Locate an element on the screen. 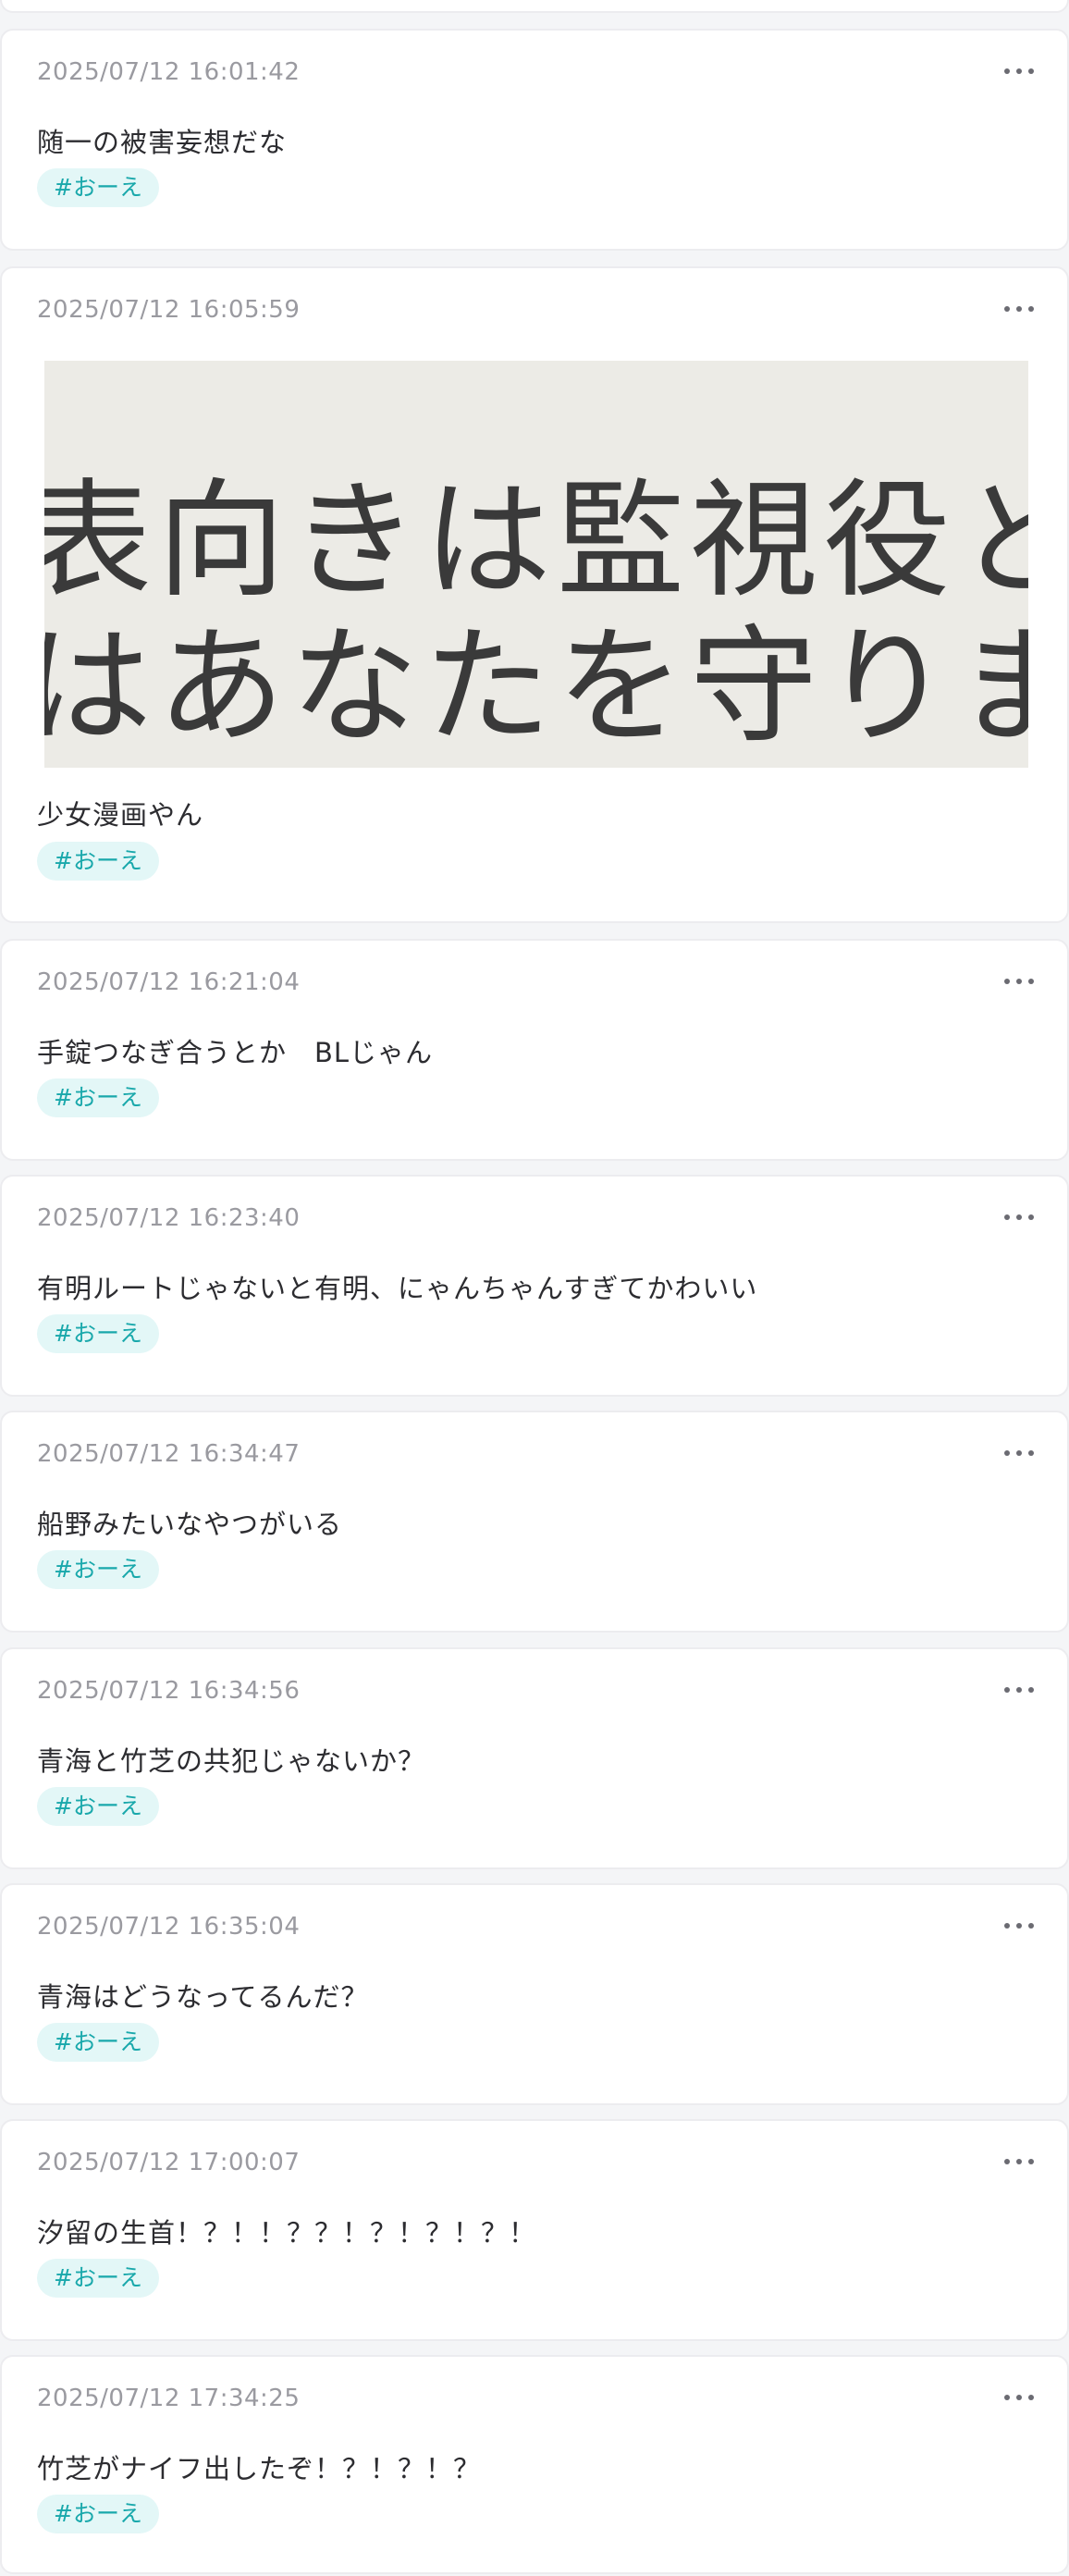 The width and height of the screenshot is (1069, 2576). post-timestamp: 2025/07/12 17:00:07 is located at coordinates (169, 2162).